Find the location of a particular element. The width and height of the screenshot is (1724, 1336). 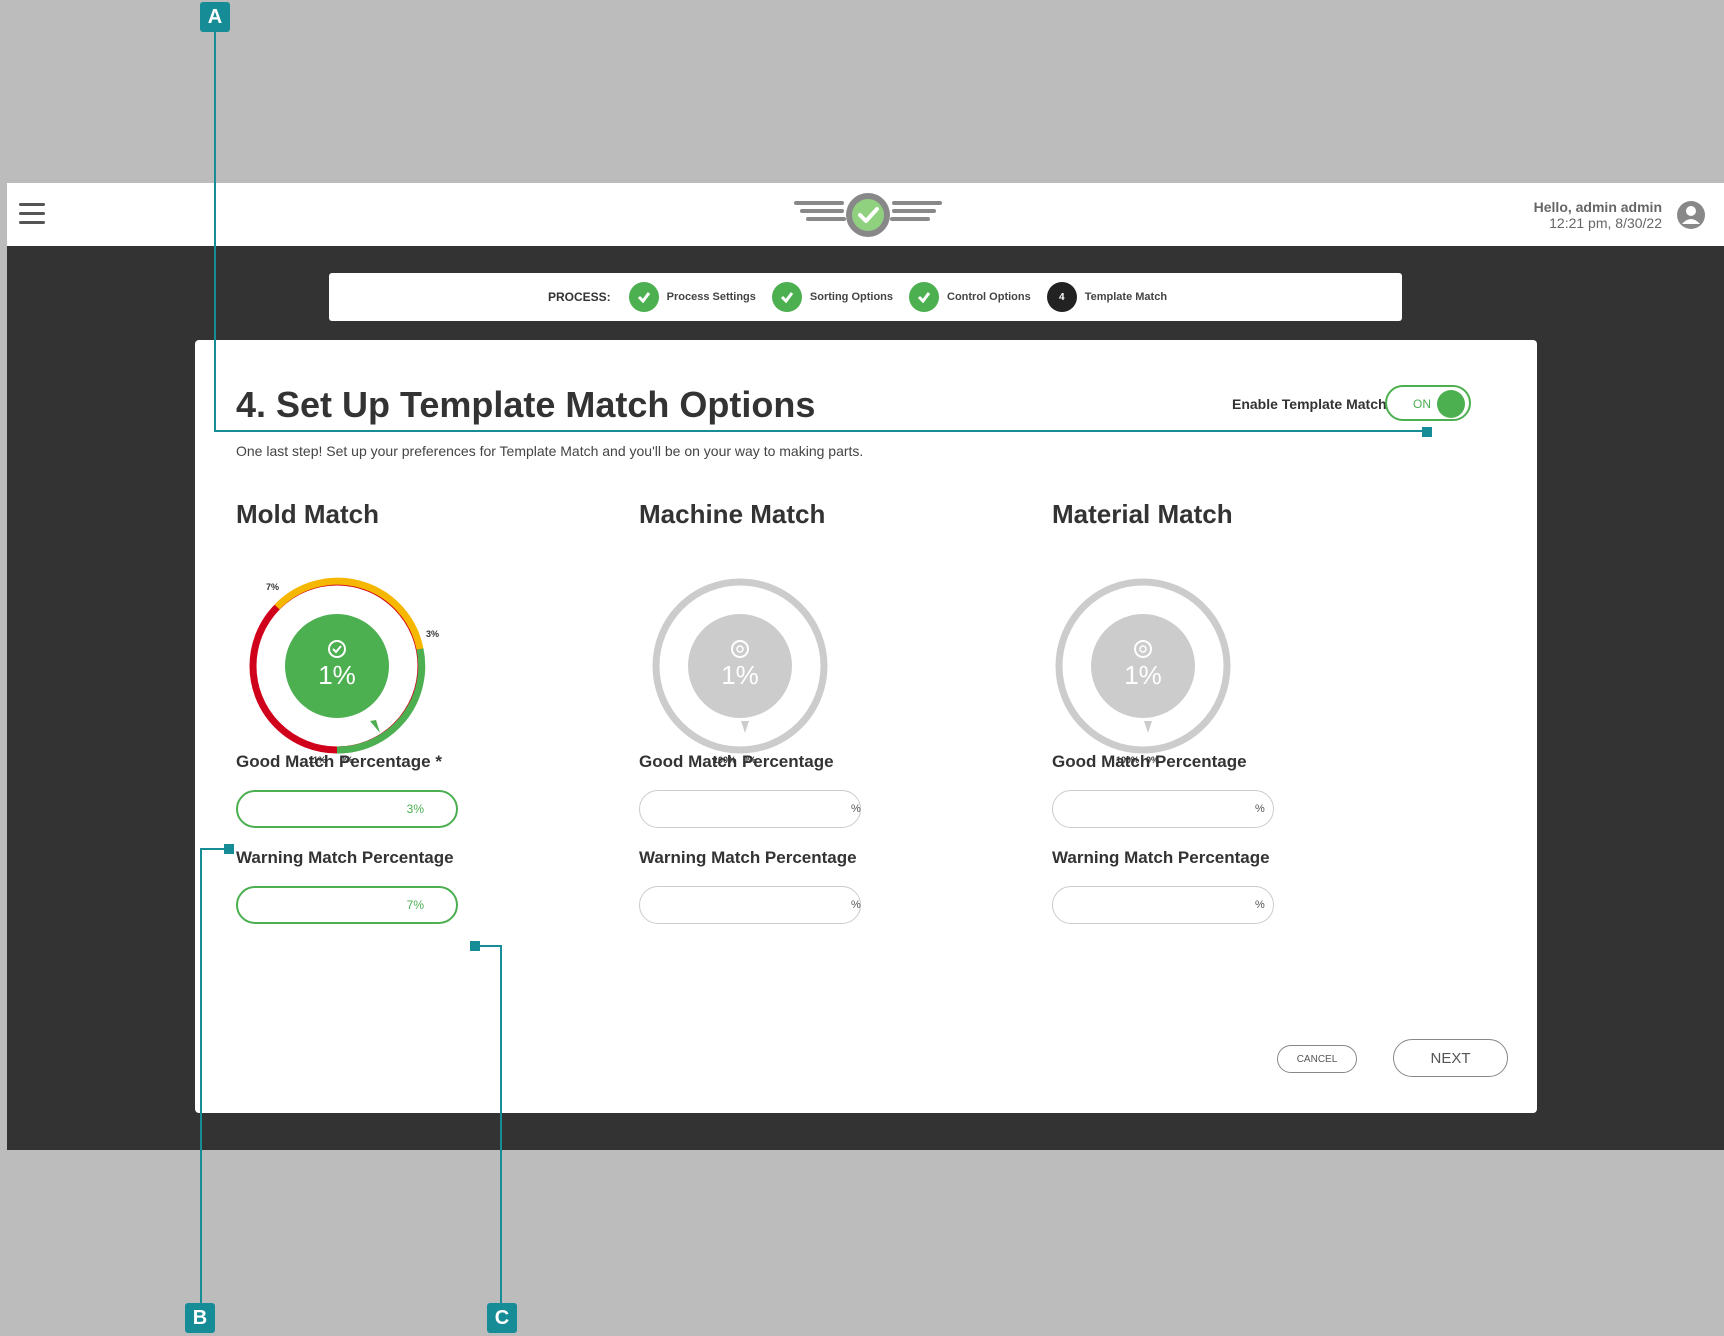

mold-warning-input is located at coordinates (347, 905).